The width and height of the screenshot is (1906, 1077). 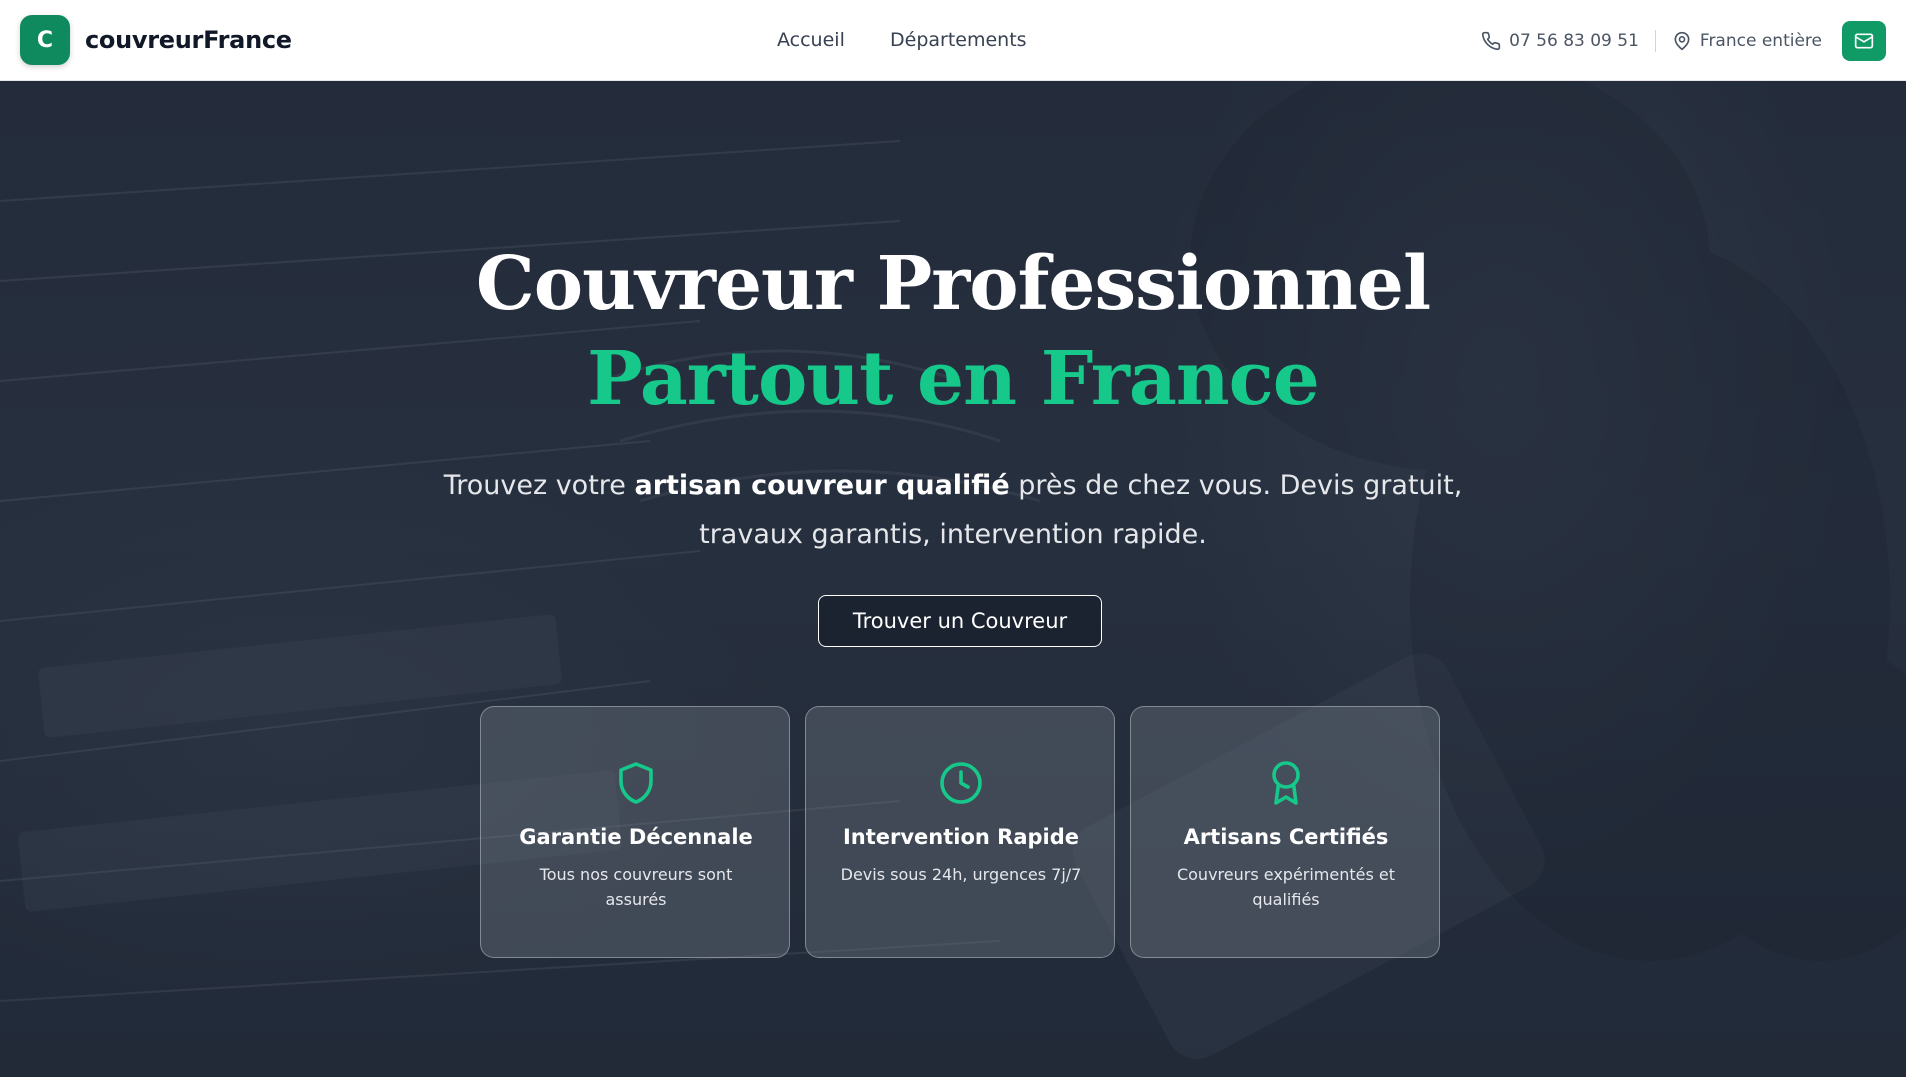 I want to click on feature-description: Devis sous 24h, urgences 7j/7, so click(x=961, y=874).